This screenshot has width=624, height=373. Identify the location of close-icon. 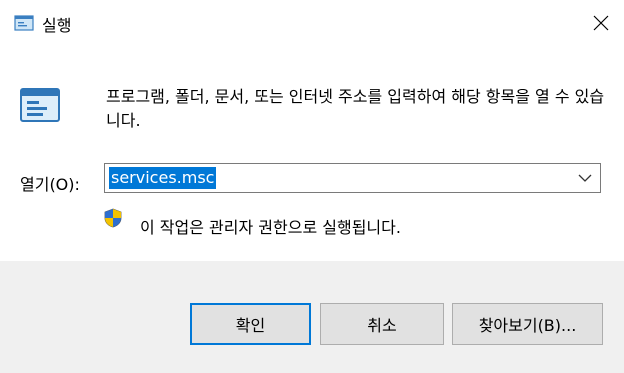
(601, 23).